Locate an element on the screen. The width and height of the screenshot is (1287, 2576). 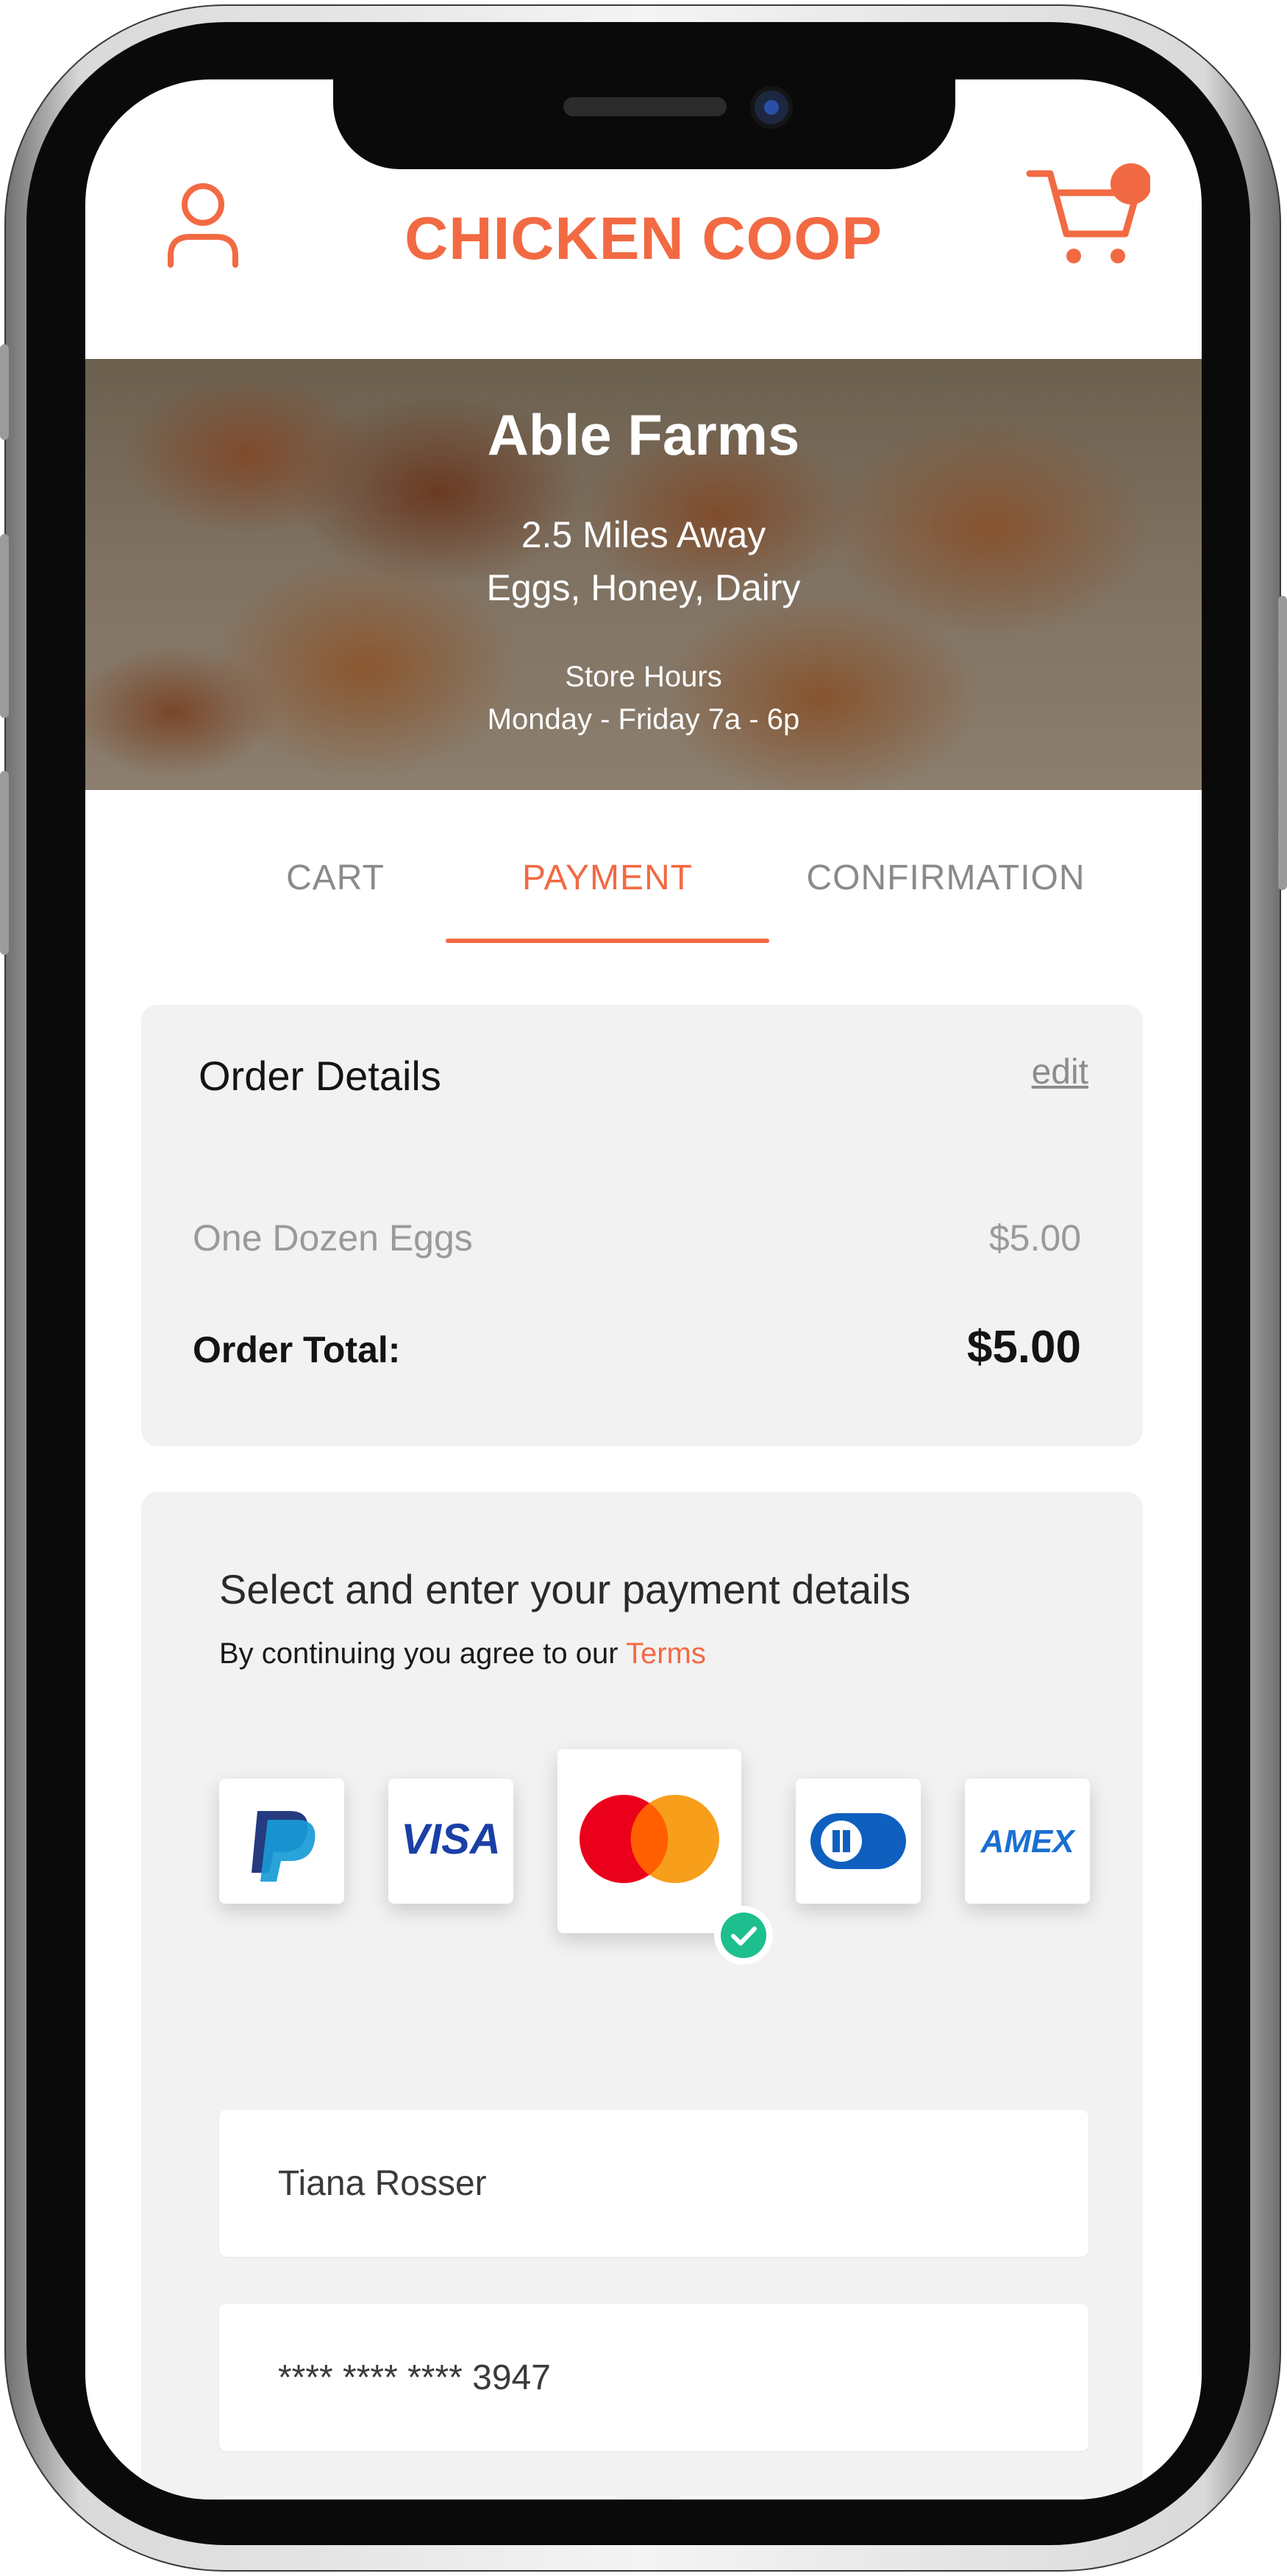
visa-icon: VISA is located at coordinates (450, 1839).